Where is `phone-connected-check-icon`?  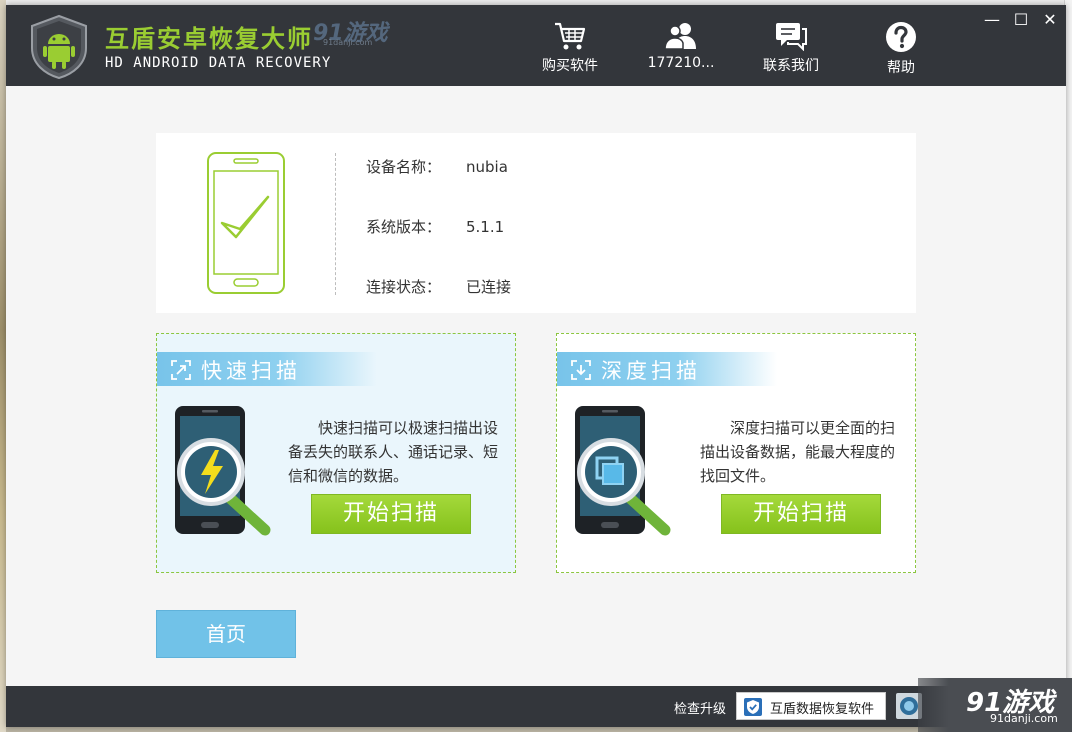 phone-connected-check-icon is located at coordinates (246, 223).